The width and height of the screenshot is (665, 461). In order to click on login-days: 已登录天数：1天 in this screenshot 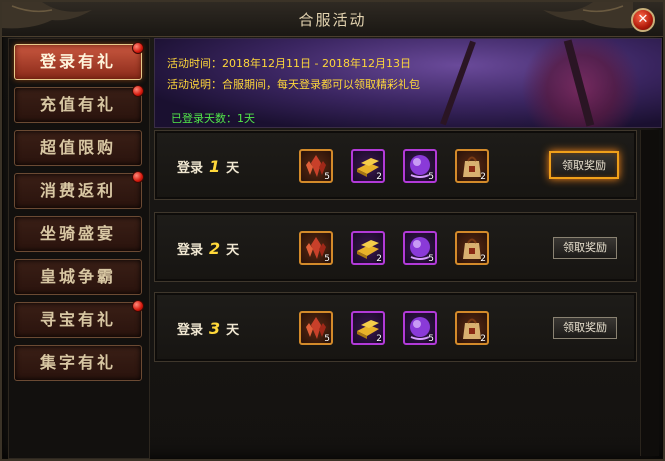, I will do `click(213, 118)`.